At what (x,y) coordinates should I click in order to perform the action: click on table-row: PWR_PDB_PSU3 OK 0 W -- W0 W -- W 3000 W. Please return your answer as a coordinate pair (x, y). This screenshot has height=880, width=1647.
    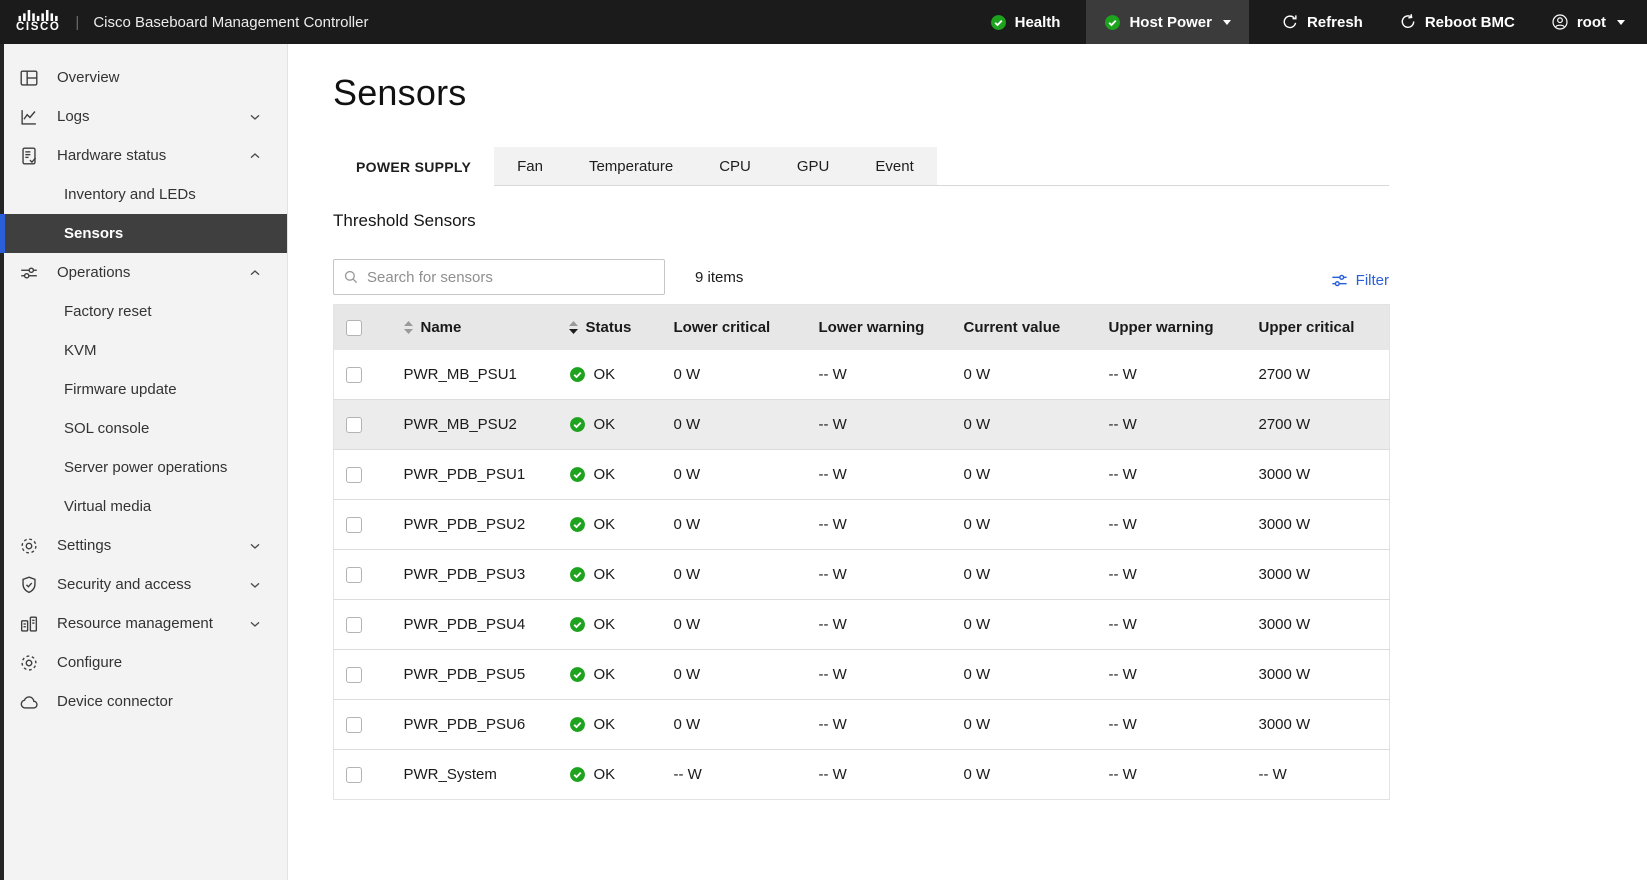
    Looking at the image, I should click on (861, 574).